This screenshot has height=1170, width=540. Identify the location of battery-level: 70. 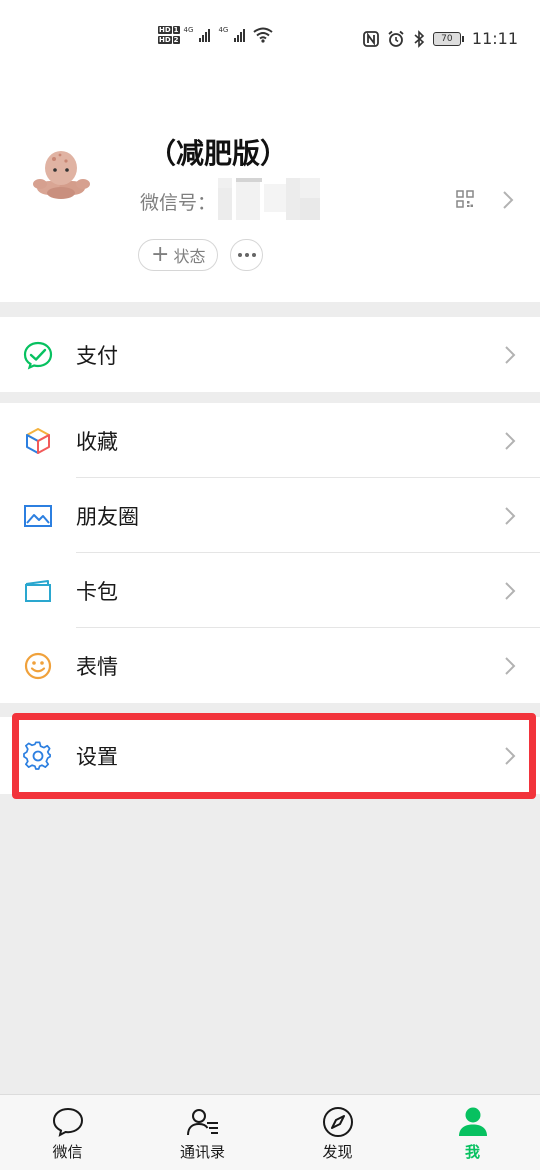
(446, 38).